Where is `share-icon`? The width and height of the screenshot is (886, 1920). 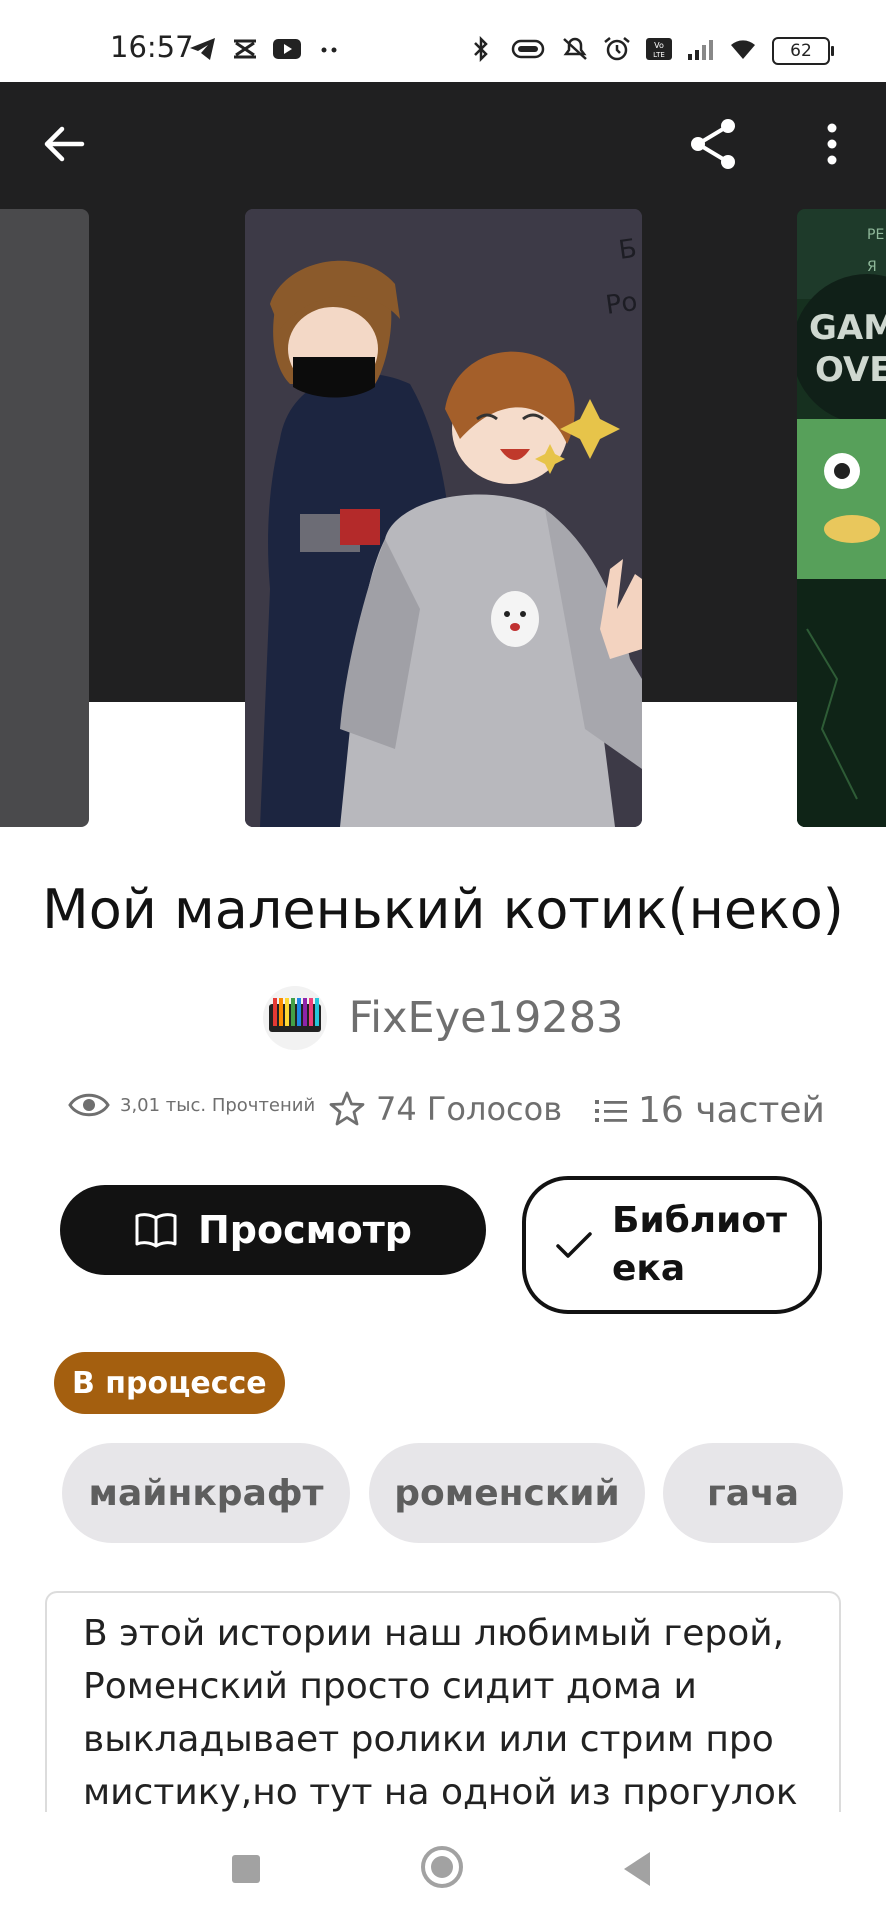
share-icon is located at coordinates (714, 144).